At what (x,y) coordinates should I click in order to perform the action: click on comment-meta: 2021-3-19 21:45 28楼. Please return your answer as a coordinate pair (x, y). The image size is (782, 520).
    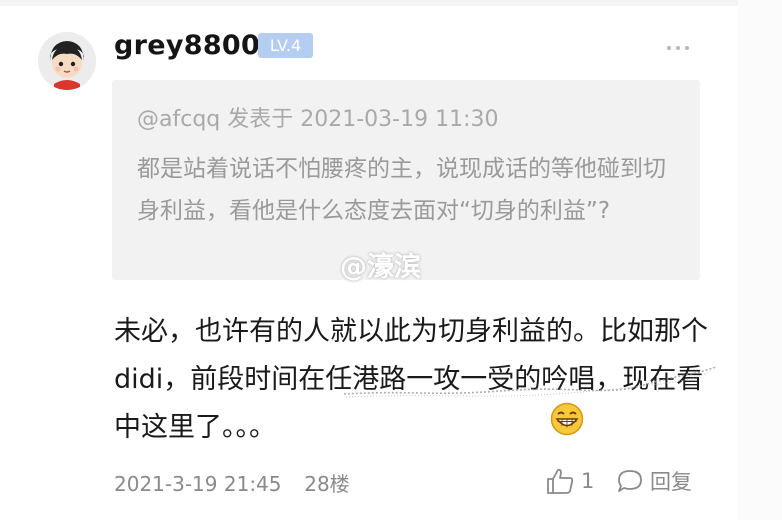
    Looking at the image, I should click on (232, 482).